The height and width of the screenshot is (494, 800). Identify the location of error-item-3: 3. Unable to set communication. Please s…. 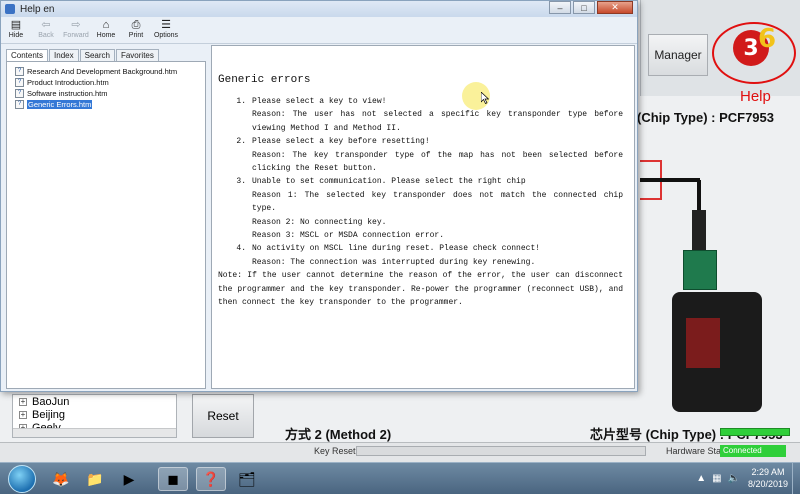
(381, 182).